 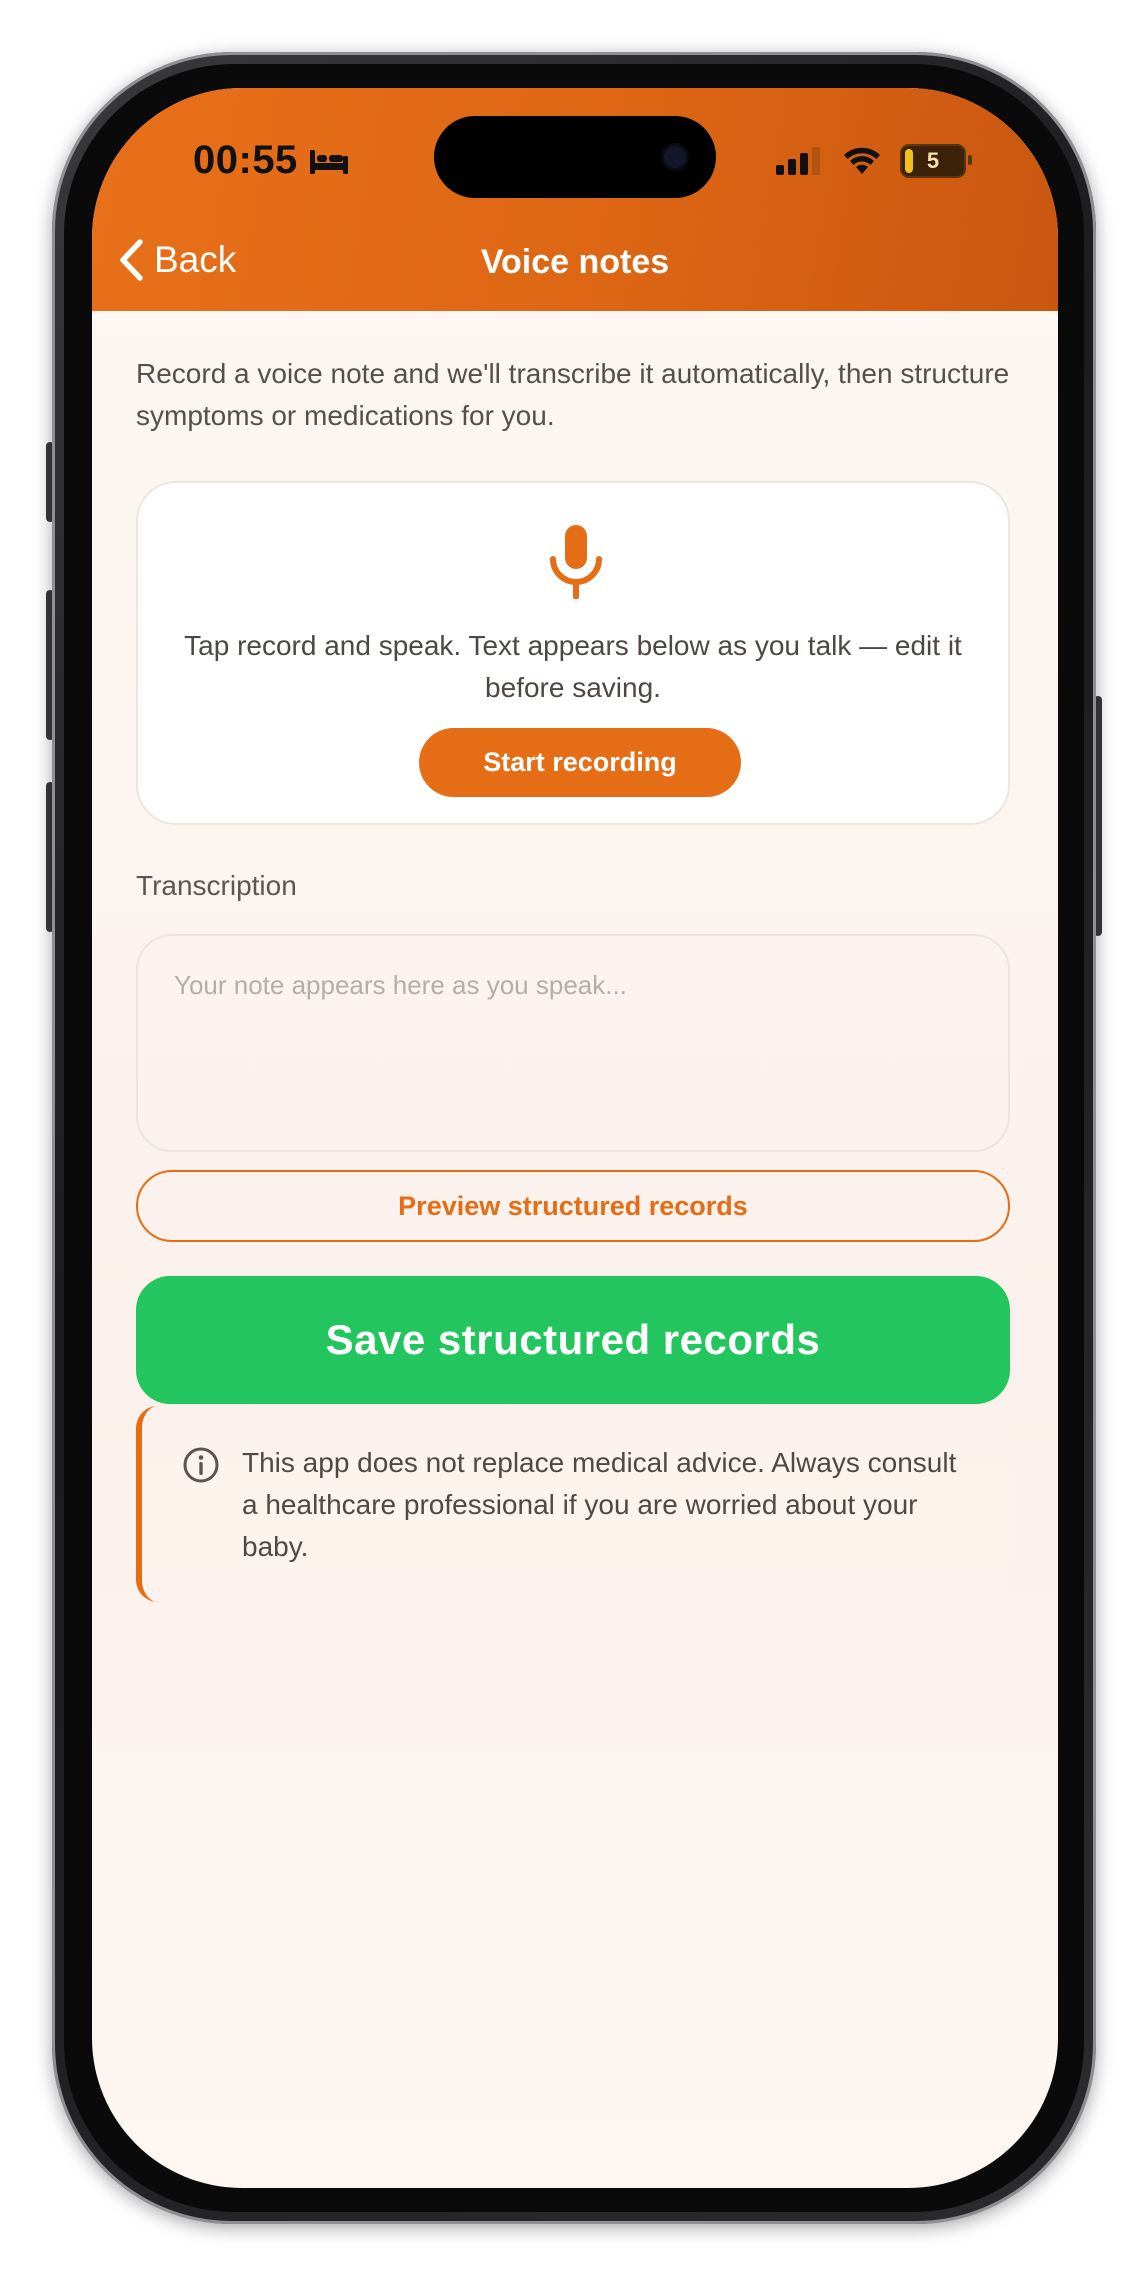 What do you see at coordinates (862, 160) in the screenshot?
I see `wifi-icon` at bounding box center [862, 160].